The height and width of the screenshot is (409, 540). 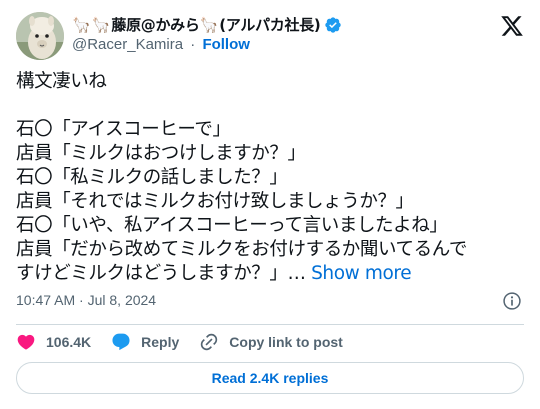 I want to click on tweet-line: 店員「それではミルクお付け致しましょうか？」, so click(x=215, y=201).